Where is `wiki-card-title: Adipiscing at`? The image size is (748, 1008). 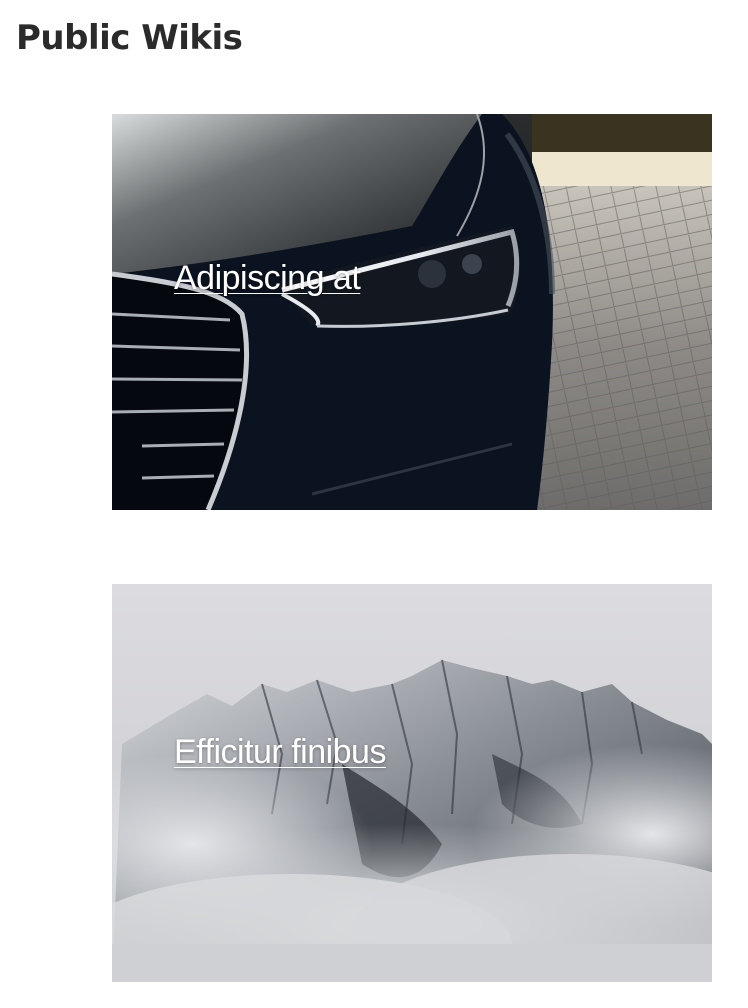
wiki-card-title: Adipiscing at is located at coordinates (267, 278).